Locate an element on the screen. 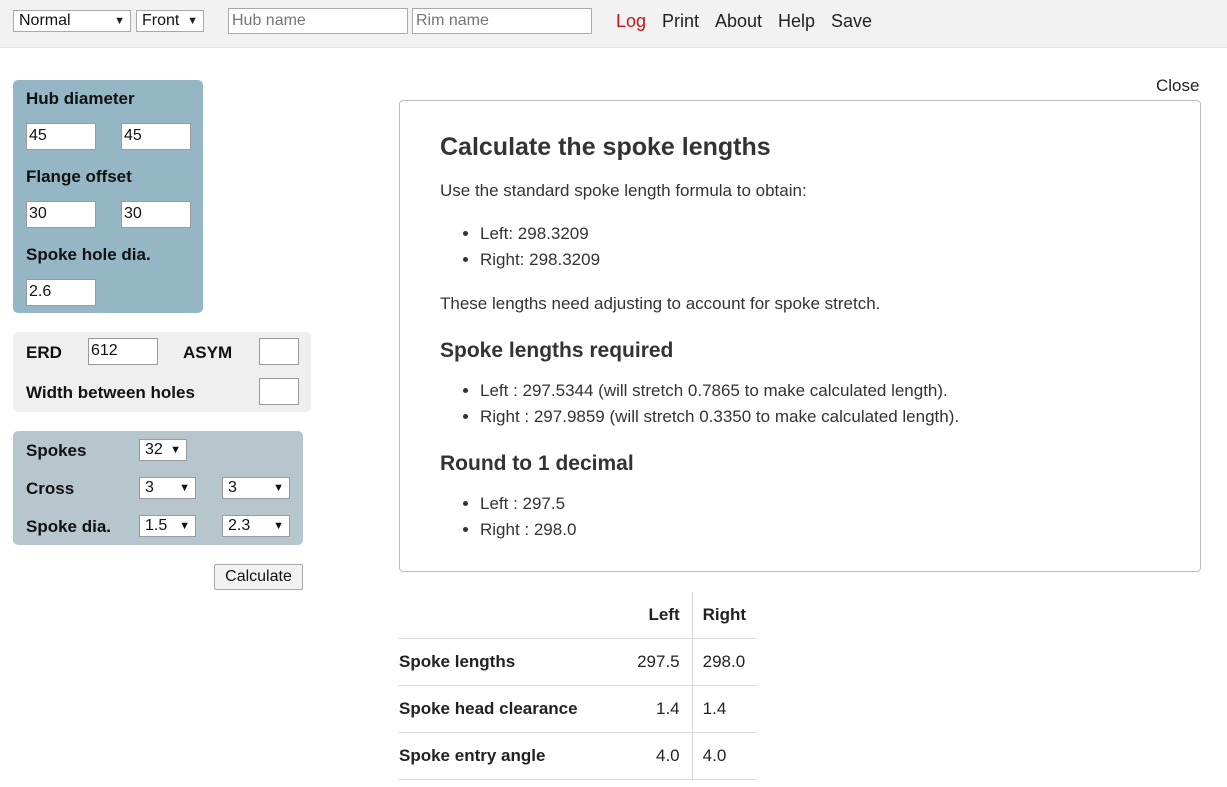 The height and width of the screenshot is (787, 1227). table-row: Spoke head clearance 1.4 1.4 is located at coordinates (577, 709).